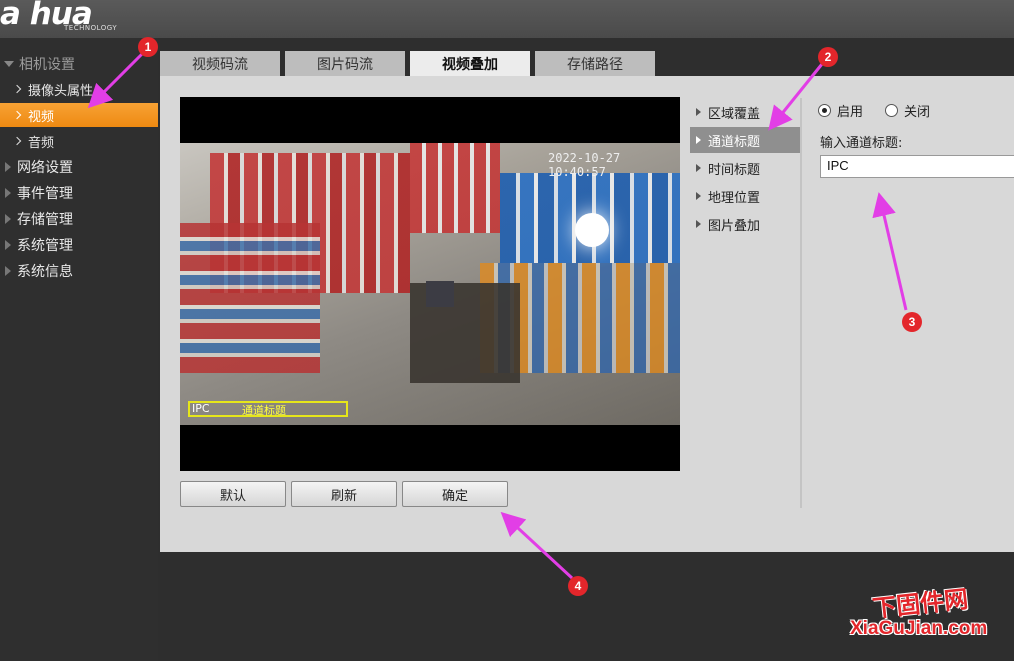 The image size is (1014, 661). What do you see at coordinates (264, 410) in the screenshot?
I see `channel-title-osd-text: 通道标题` at bounding box center [264, 410].